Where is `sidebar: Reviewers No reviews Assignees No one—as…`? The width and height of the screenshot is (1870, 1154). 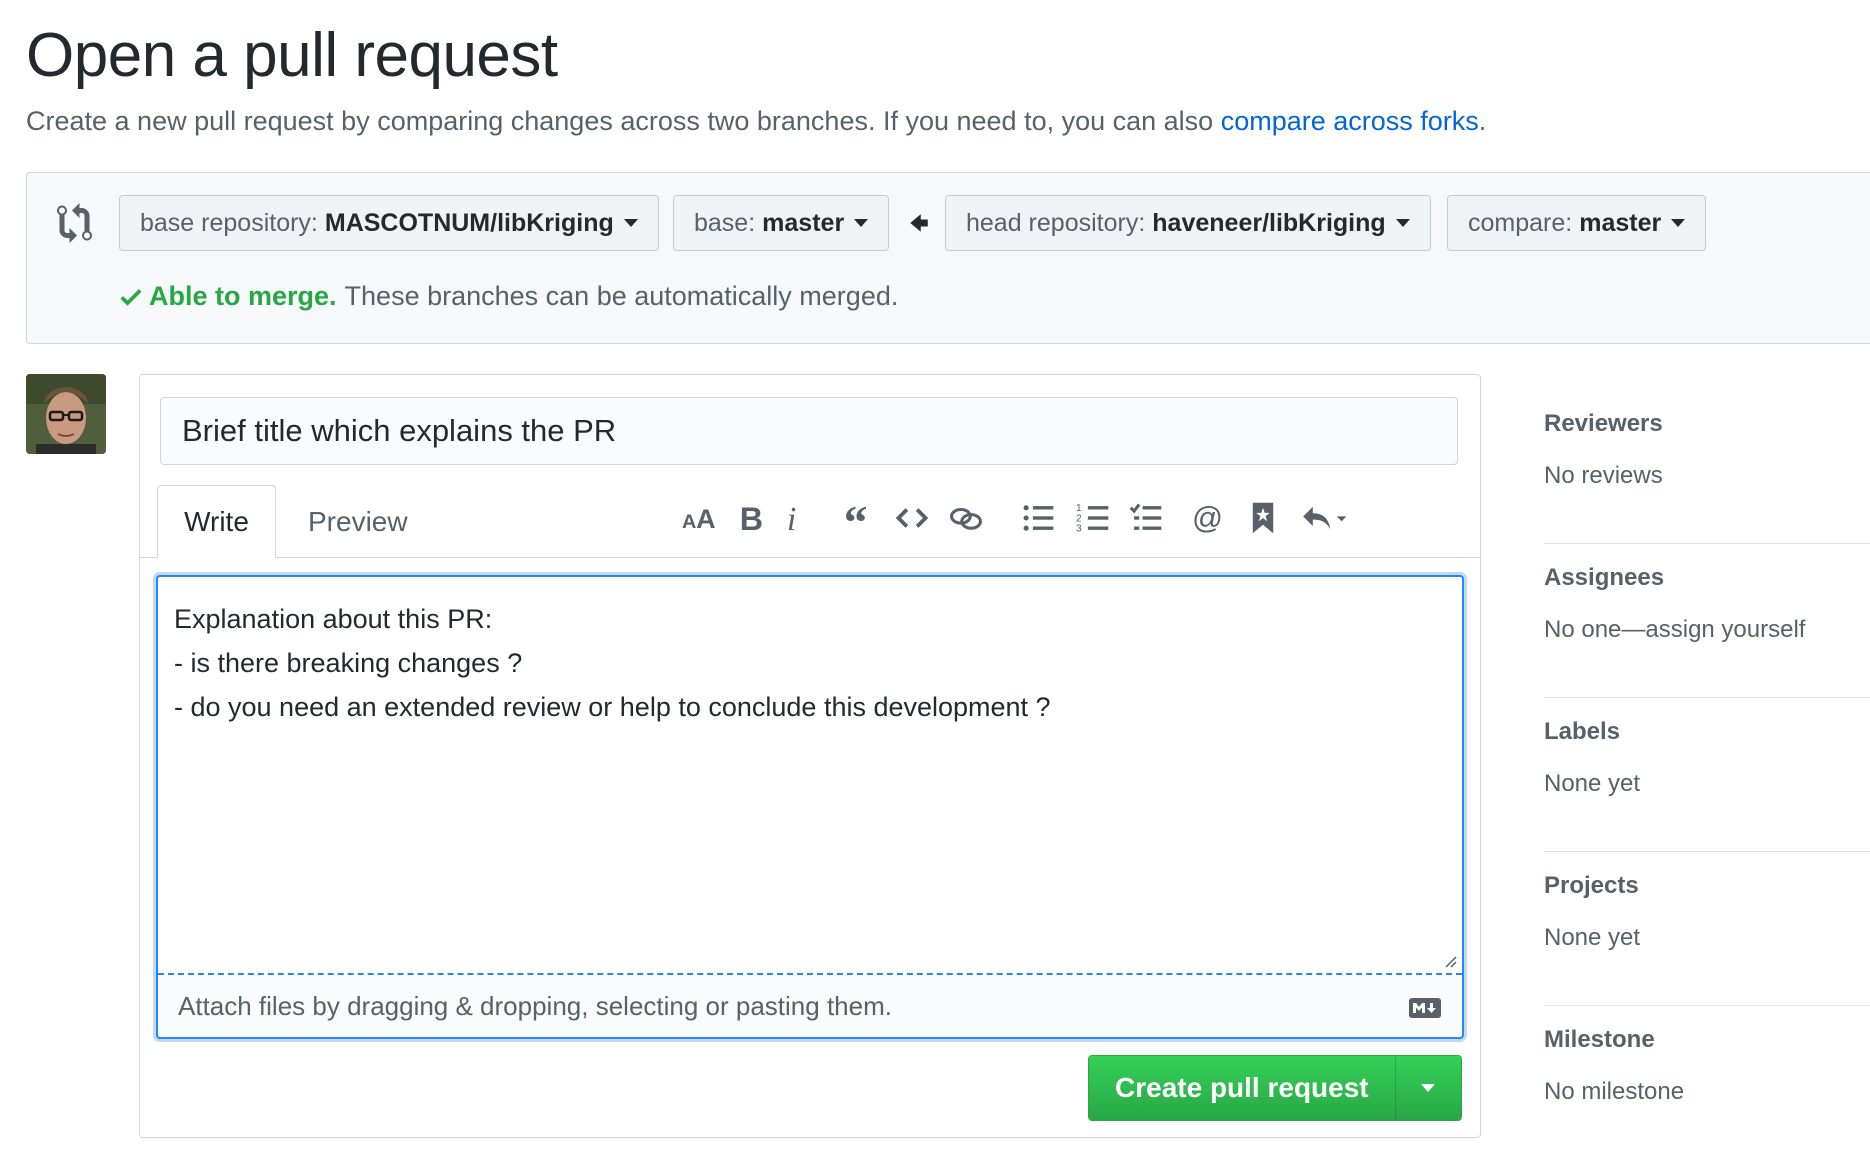 sidebar: Reviewers No reviews Assignees No one—as… is located at coordinates (1707, 772).